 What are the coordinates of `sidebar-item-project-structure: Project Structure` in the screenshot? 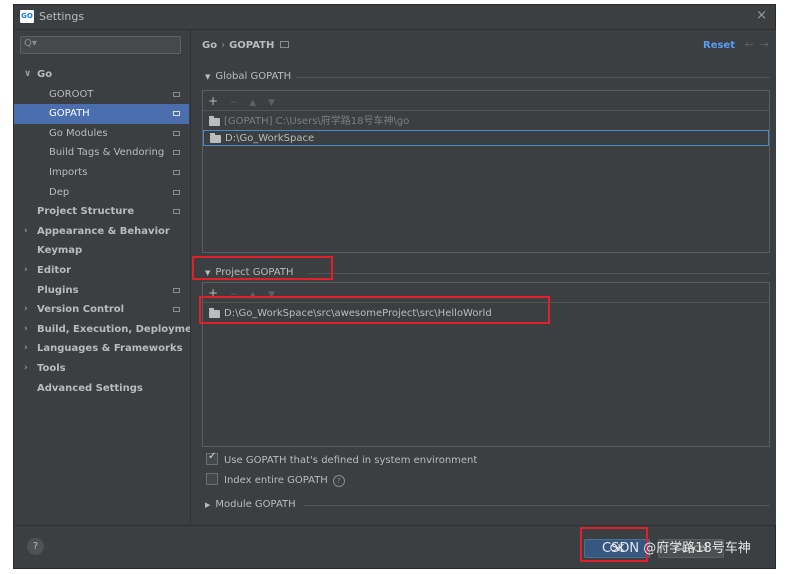 It's located at (101, 212).